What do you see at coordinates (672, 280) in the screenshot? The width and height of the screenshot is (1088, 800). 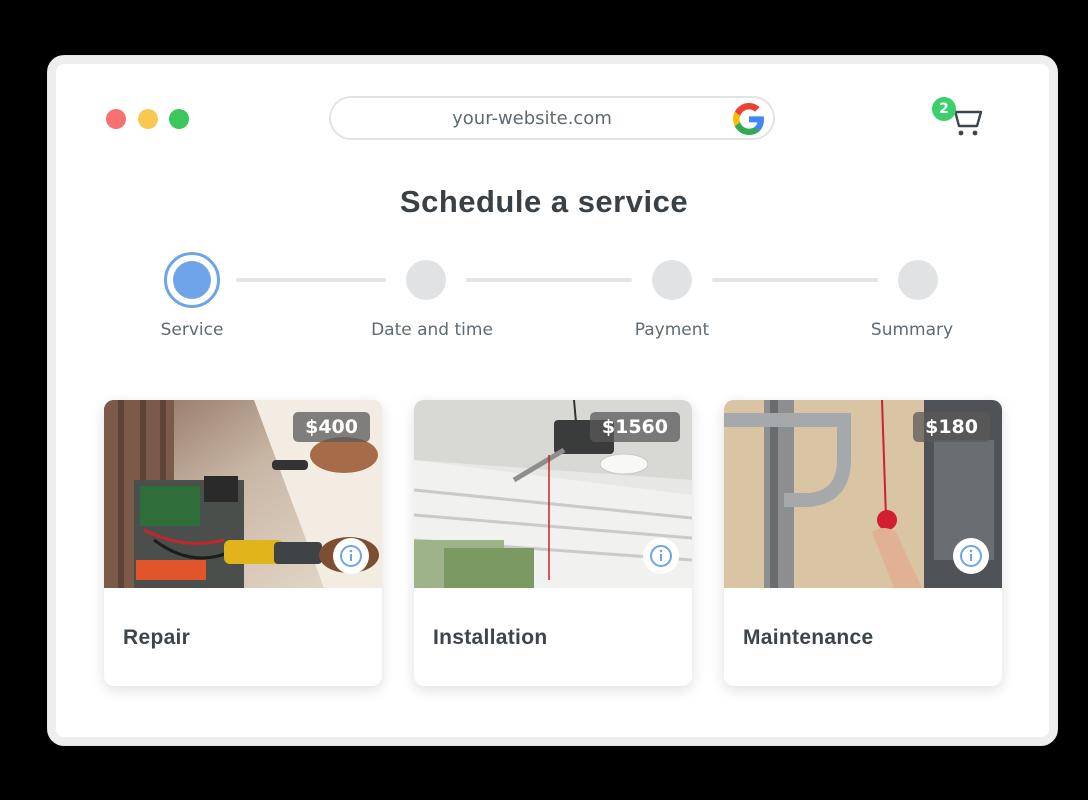 I see `step-indicator-payment` at bounding box center [672, 280].